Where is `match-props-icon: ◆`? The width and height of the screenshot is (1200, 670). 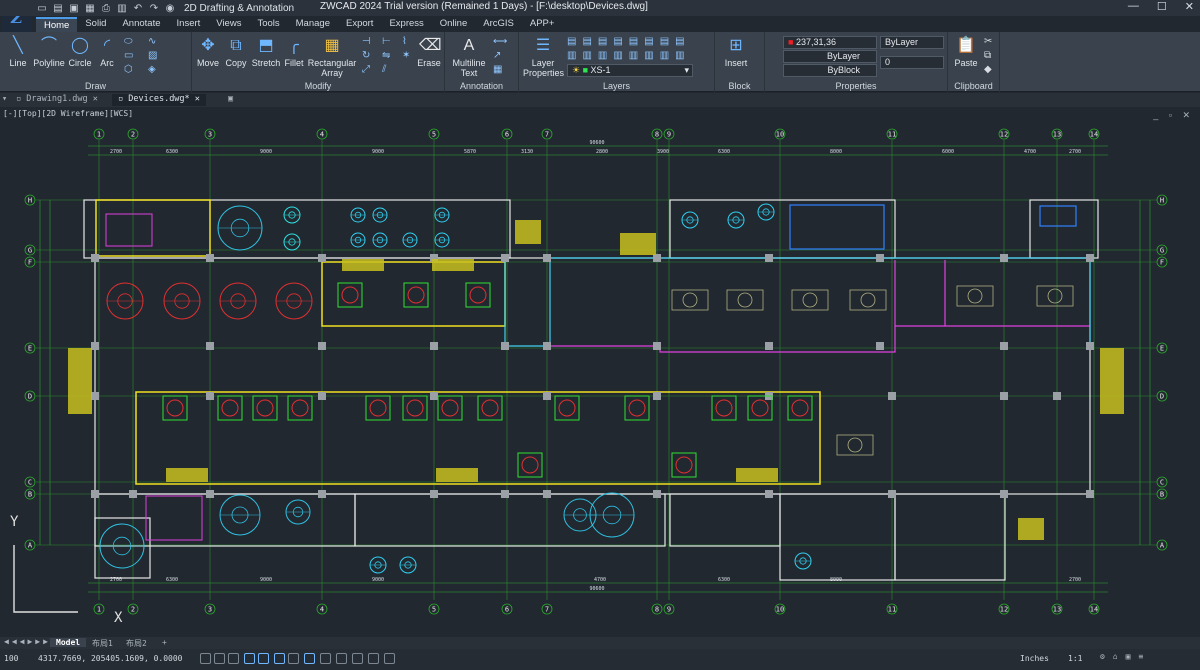
match-props-icon: ◆ is located at coordinates (988, 69).